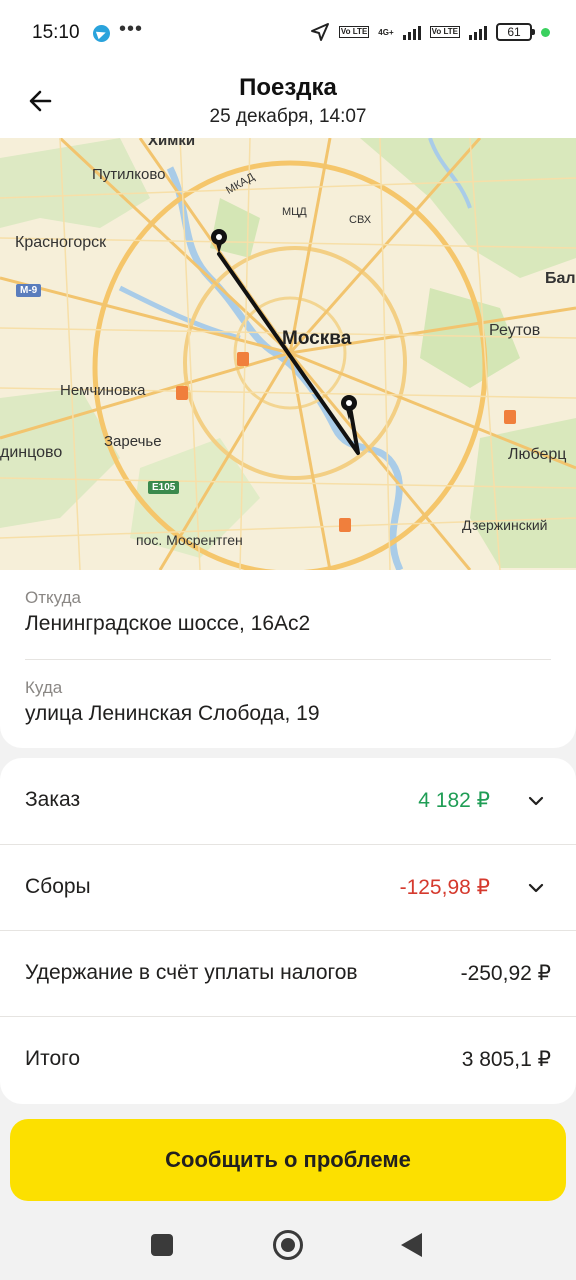 The width and height of the screenshot is (576, 1280). I want to click on total-amount: 3 805,1 ₽, so click(506, 1059).